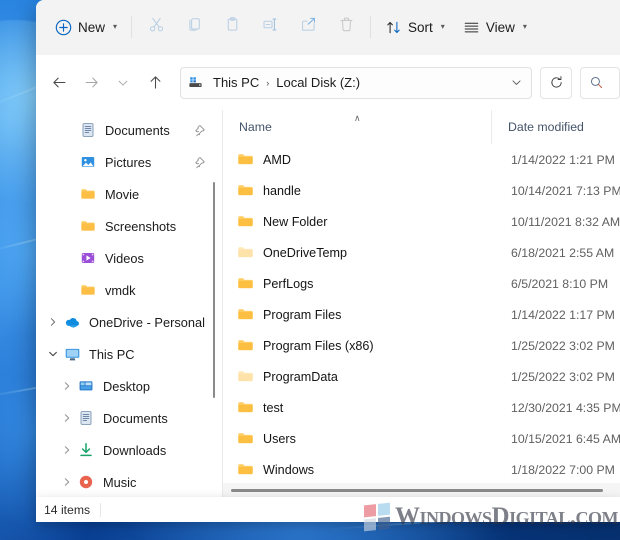 The height and width of the screenshot is (540, 620). I want to click on sidebar-item-label: Documents, so click(135, 418).